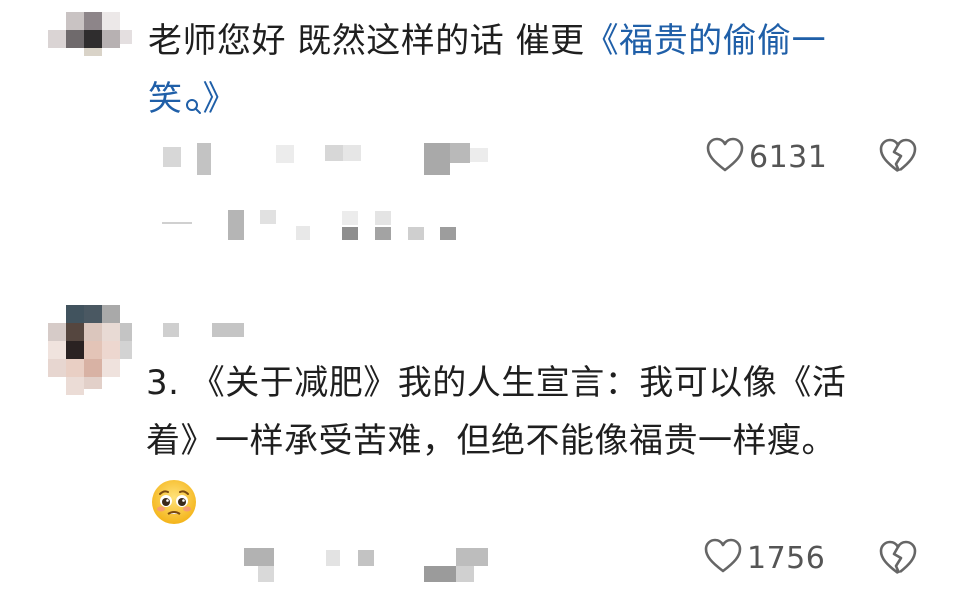 The height and width of the screenshot is (595, 960). I want to click on comment-text: 老师您好 既然这样的话 催更《福贵的偷偷一, so click(487, 41).